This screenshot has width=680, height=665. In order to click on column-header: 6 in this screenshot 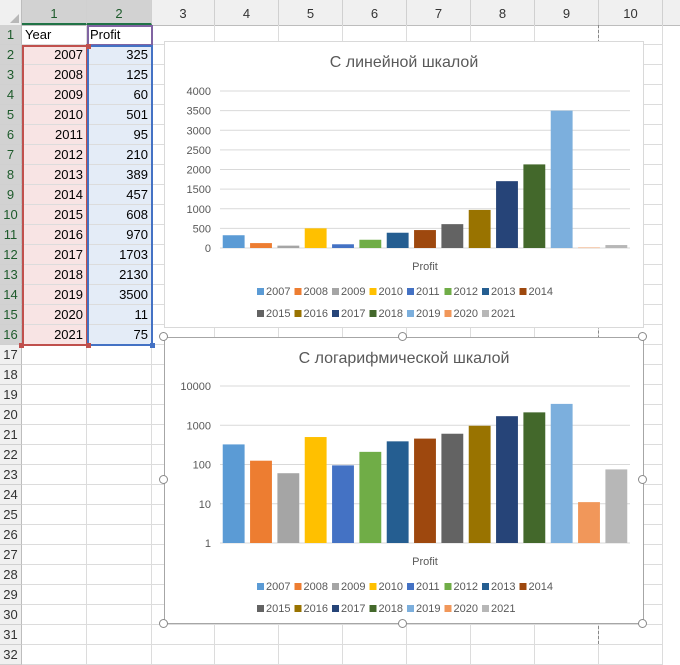, I will do `click(375, 12)`.